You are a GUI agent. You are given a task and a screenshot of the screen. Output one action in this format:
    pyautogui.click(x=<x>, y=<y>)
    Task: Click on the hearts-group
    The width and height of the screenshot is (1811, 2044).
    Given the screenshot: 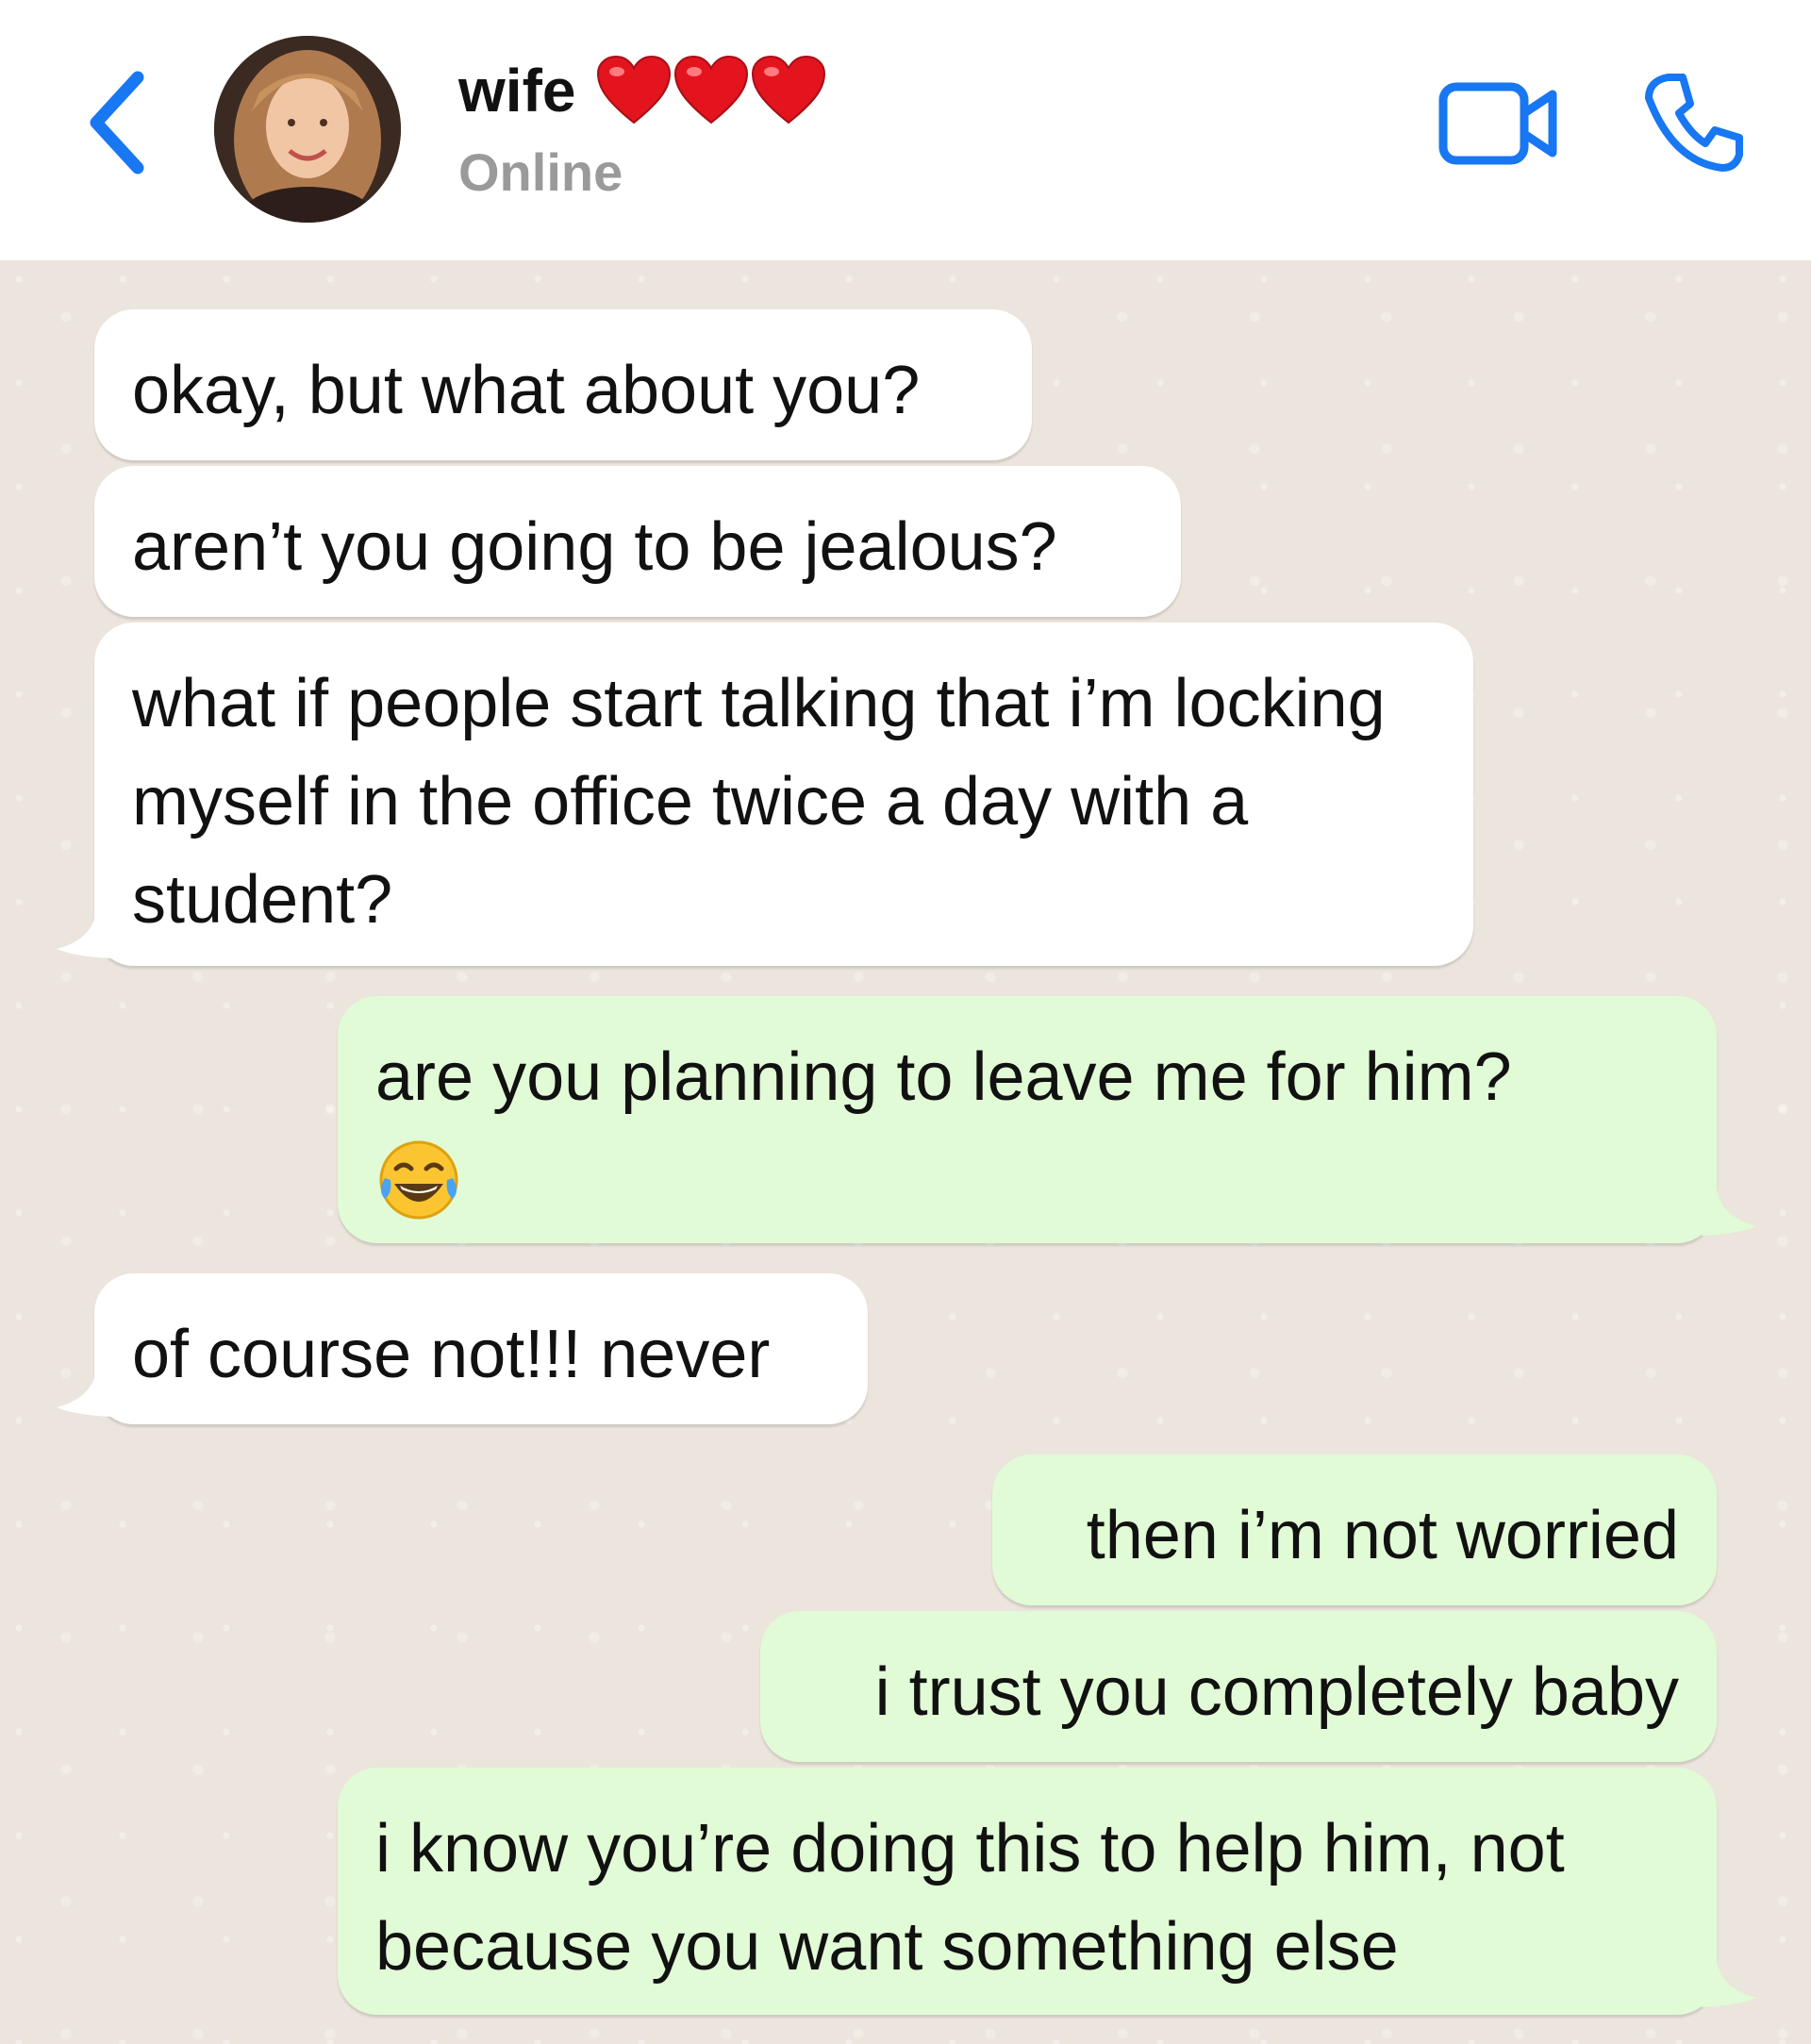 What is the action you would take?
    pyautogui.click(x=711, y=90)
    